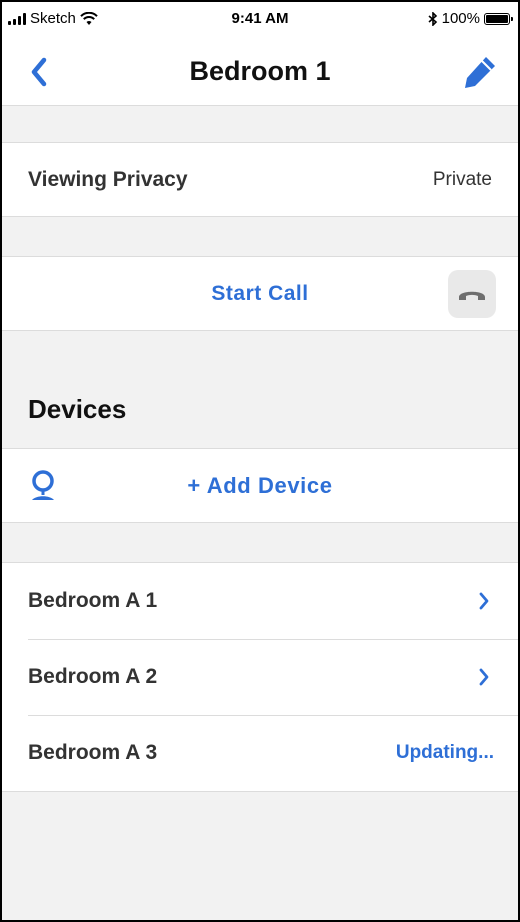 Image resolution: width=520 pixels, height=922 pixels. I want to click on start-call-row: Start Call, so click(260, 293).